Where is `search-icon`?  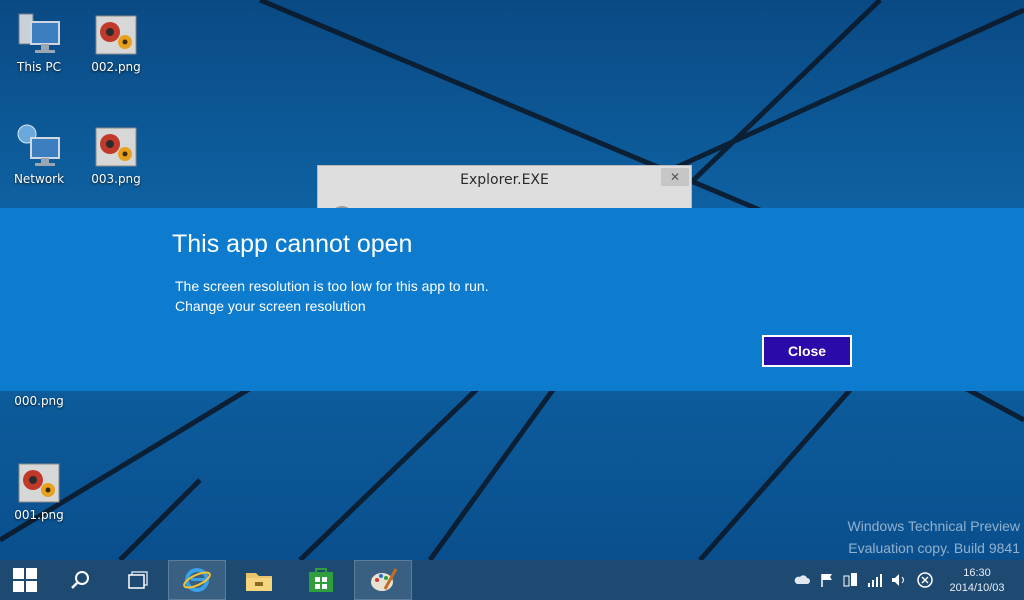
search-icon is located at coordinates (80, 580).